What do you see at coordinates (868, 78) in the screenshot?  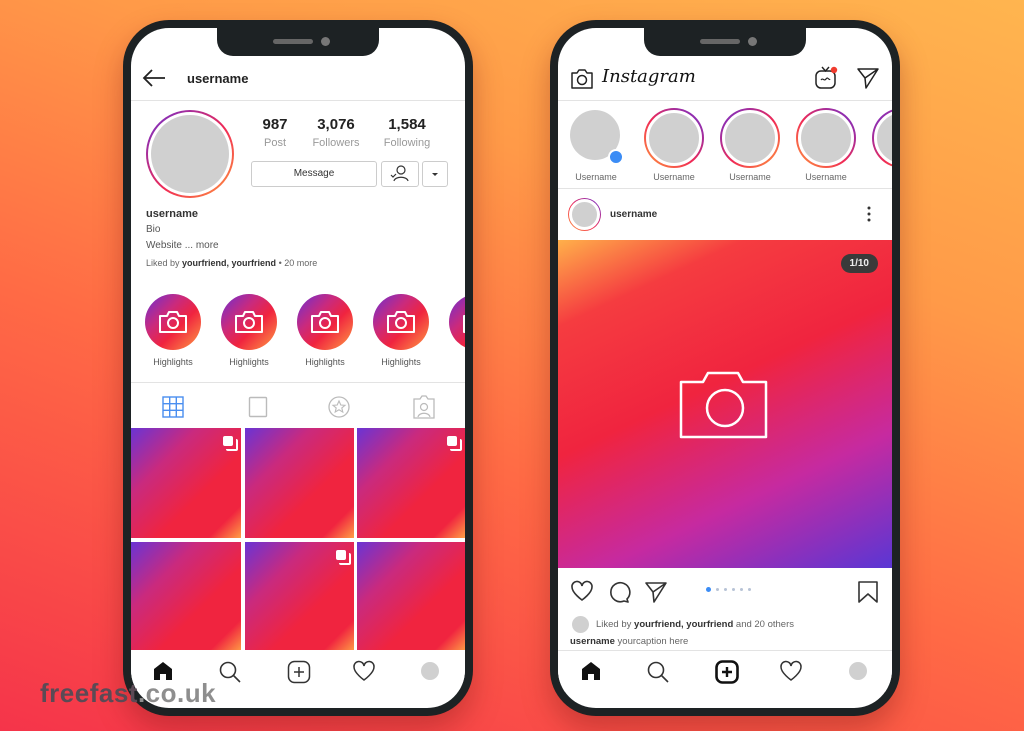 I see `direct-message-icon` at bounding box center [868, 78].